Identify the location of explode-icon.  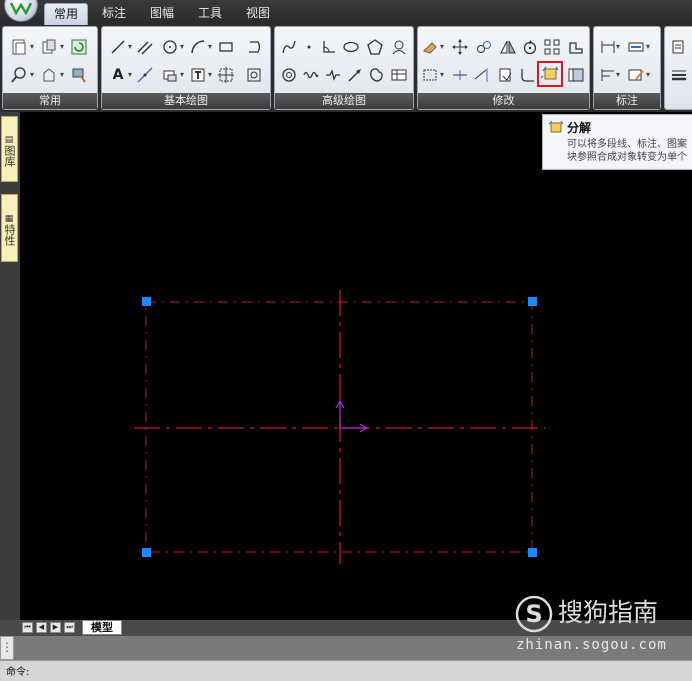
(550, 74).